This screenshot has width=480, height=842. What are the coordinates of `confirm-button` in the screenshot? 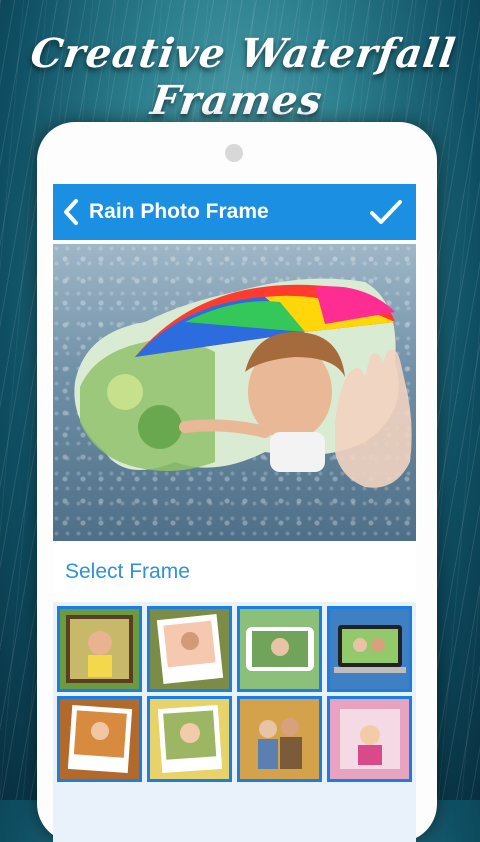 It's located at (386, 212).